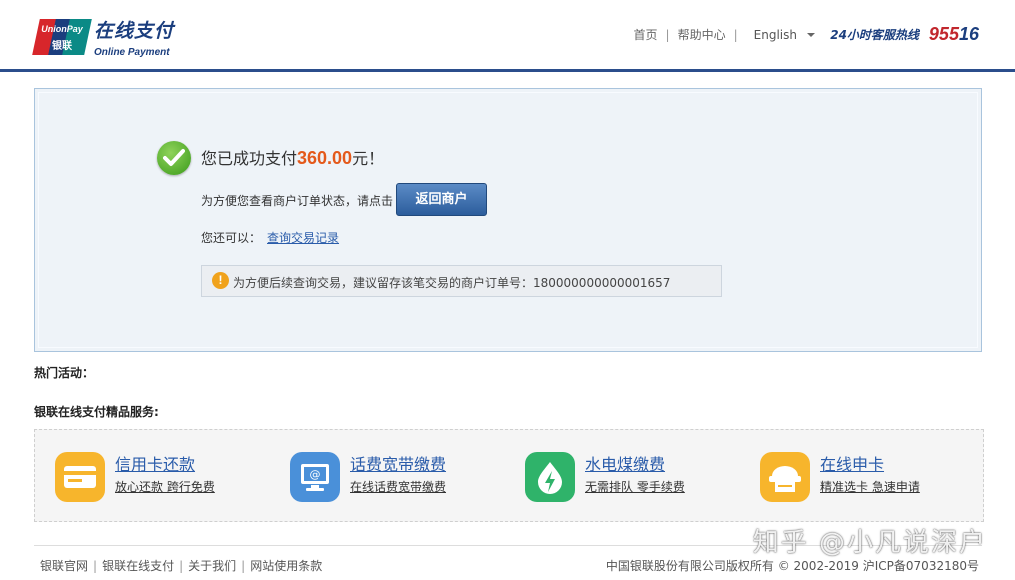  What do you see at coordinates (550, 477) in the screenshot?
I see `lightning-drop-icon` at bounding box center [550, 477].